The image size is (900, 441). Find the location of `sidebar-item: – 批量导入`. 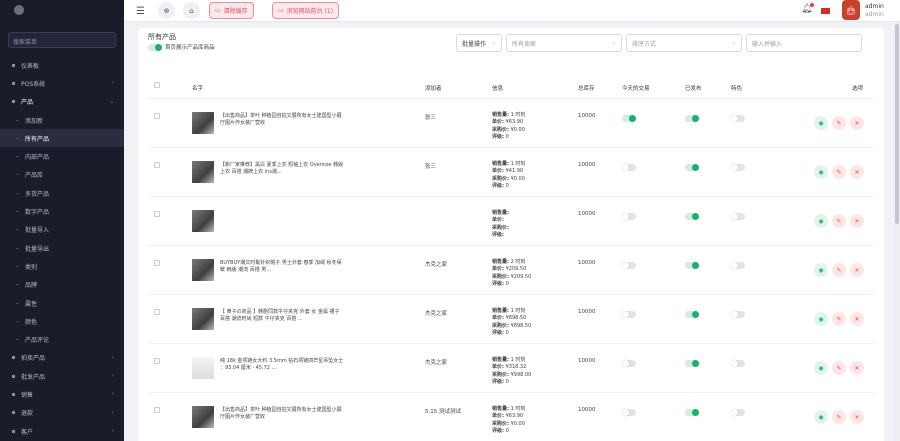

sidebar-item: – 批量导入 is located at coordinates (62, 230).